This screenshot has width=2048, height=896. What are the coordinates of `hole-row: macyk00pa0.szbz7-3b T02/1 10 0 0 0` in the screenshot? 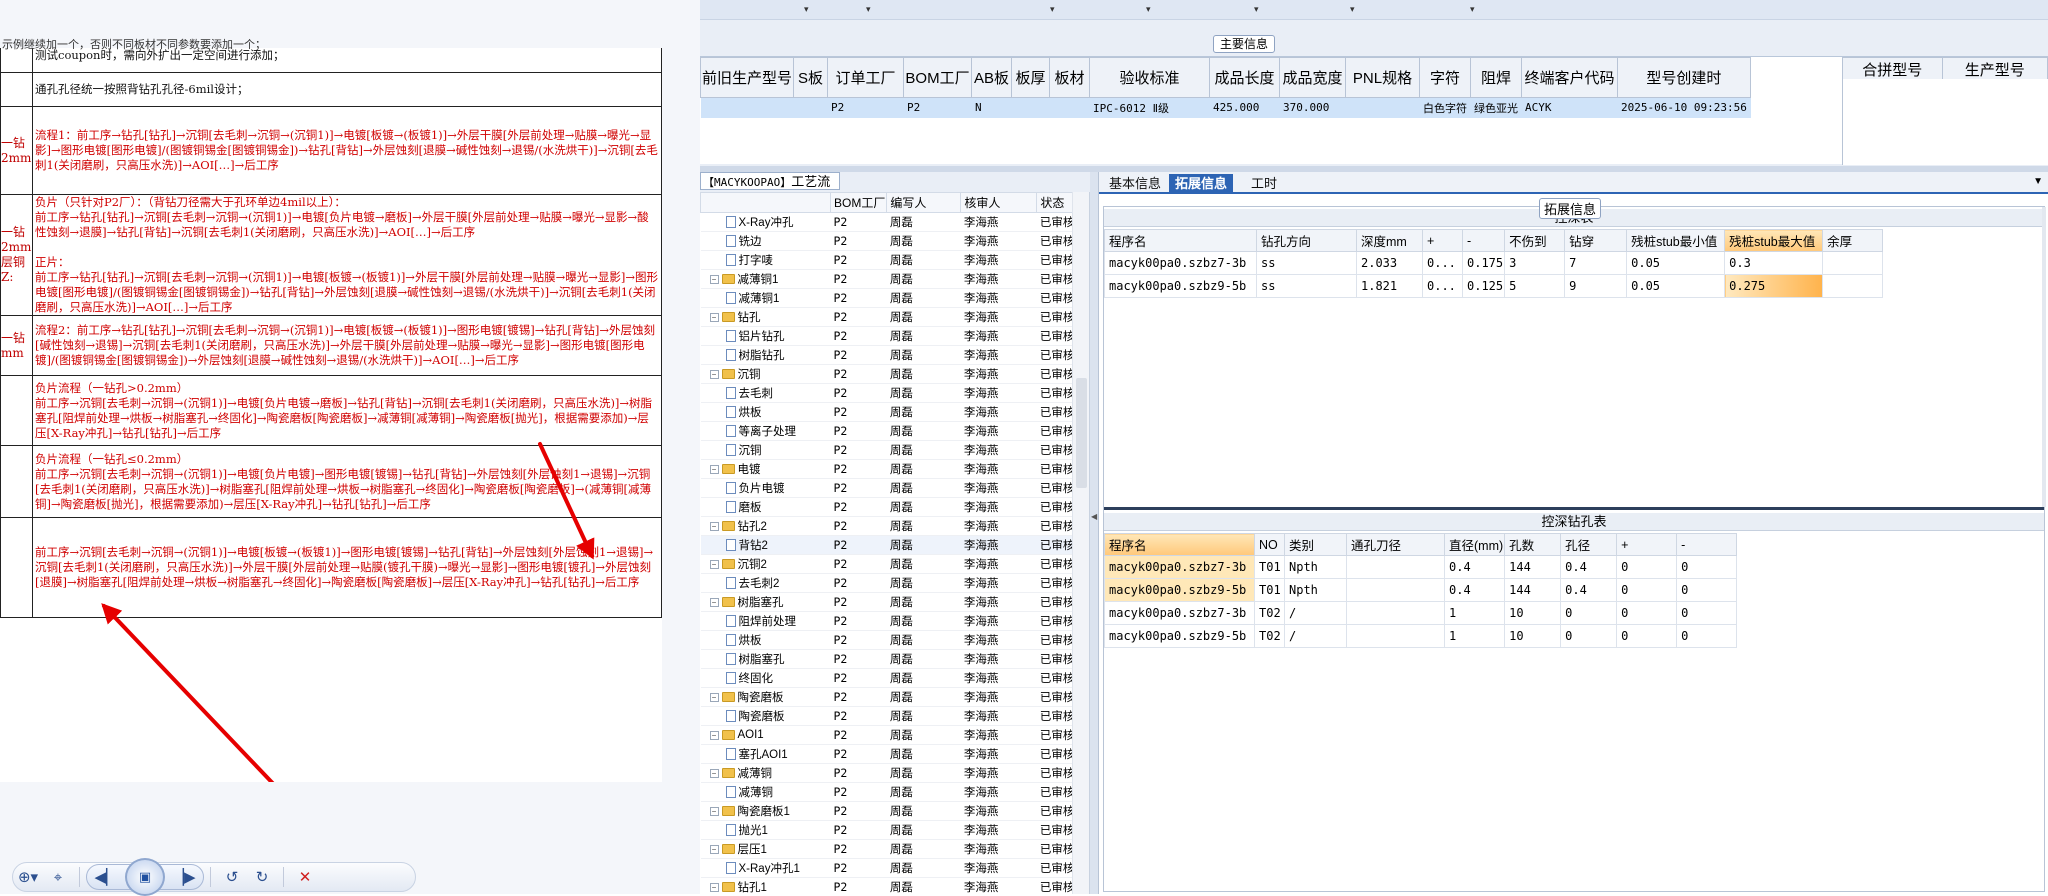 It's located at (1421, 613).